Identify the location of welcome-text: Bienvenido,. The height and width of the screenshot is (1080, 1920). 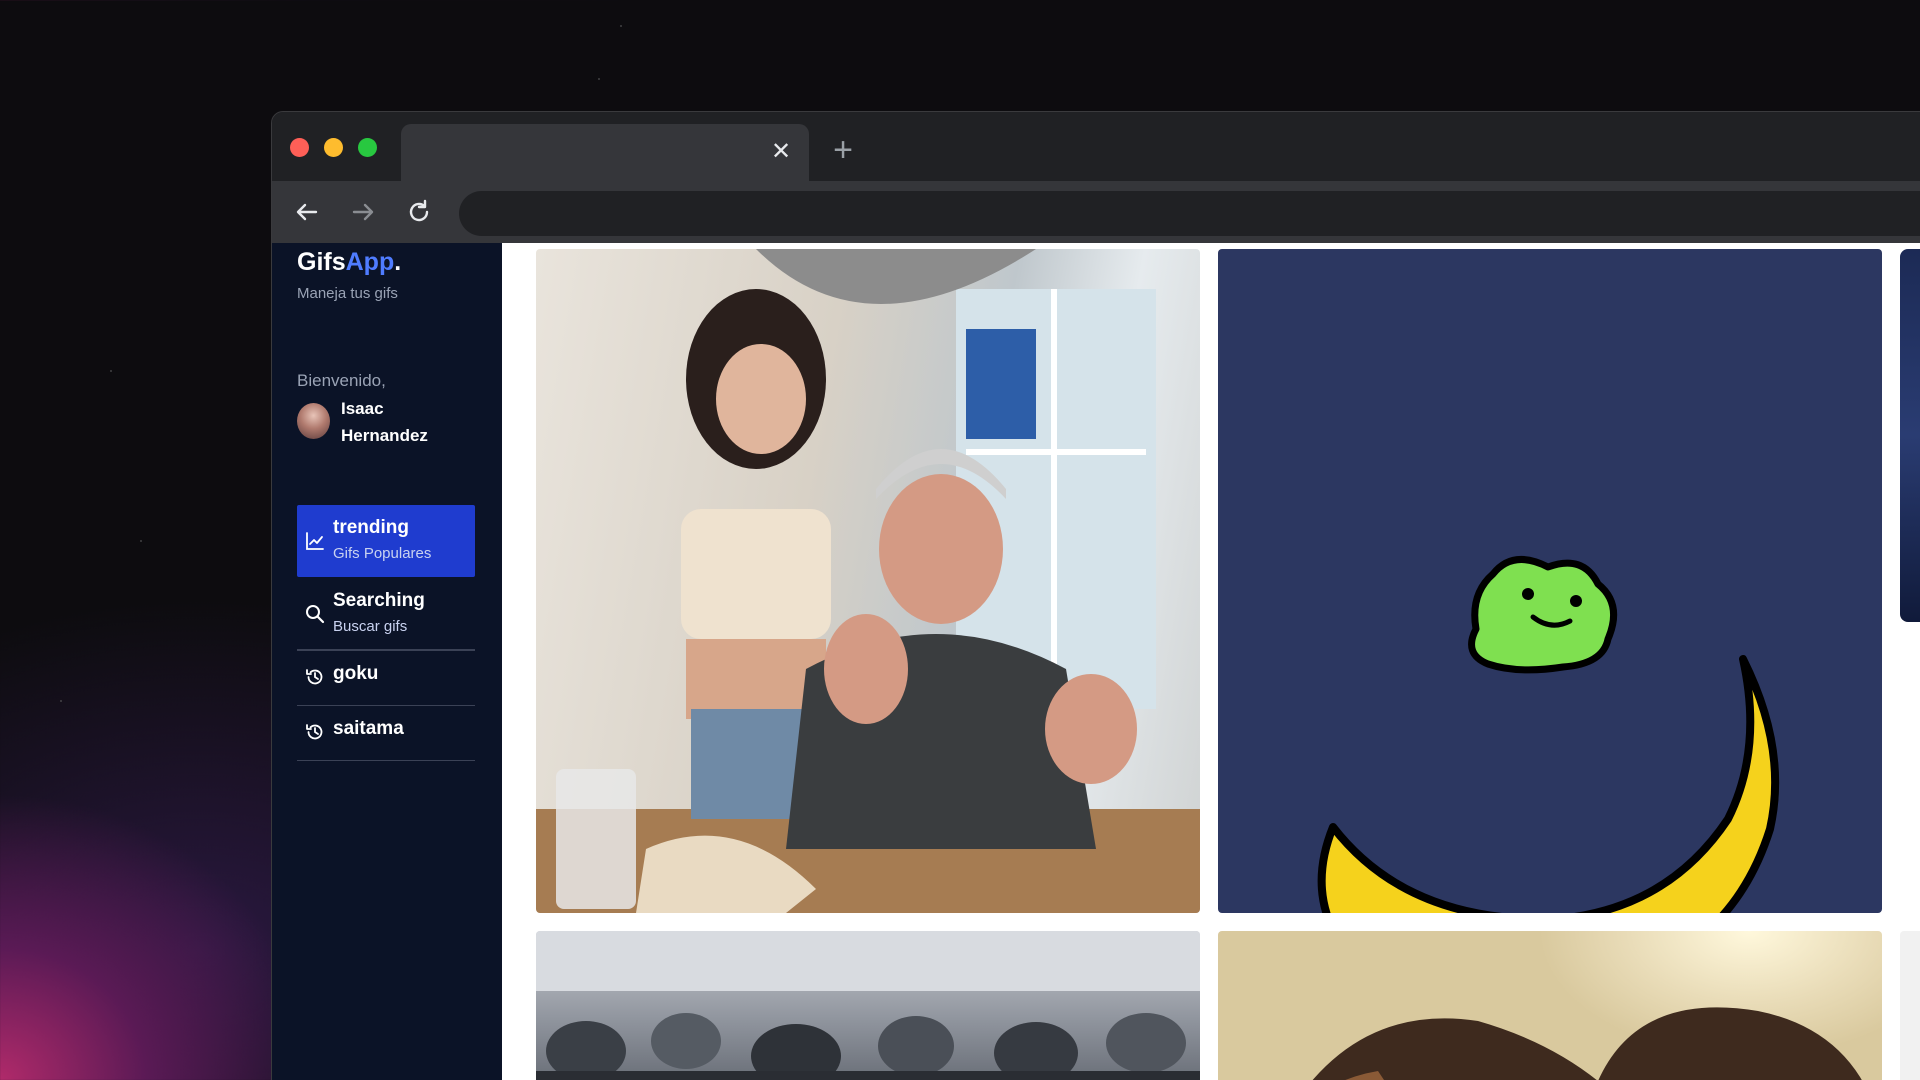
(341, 380).